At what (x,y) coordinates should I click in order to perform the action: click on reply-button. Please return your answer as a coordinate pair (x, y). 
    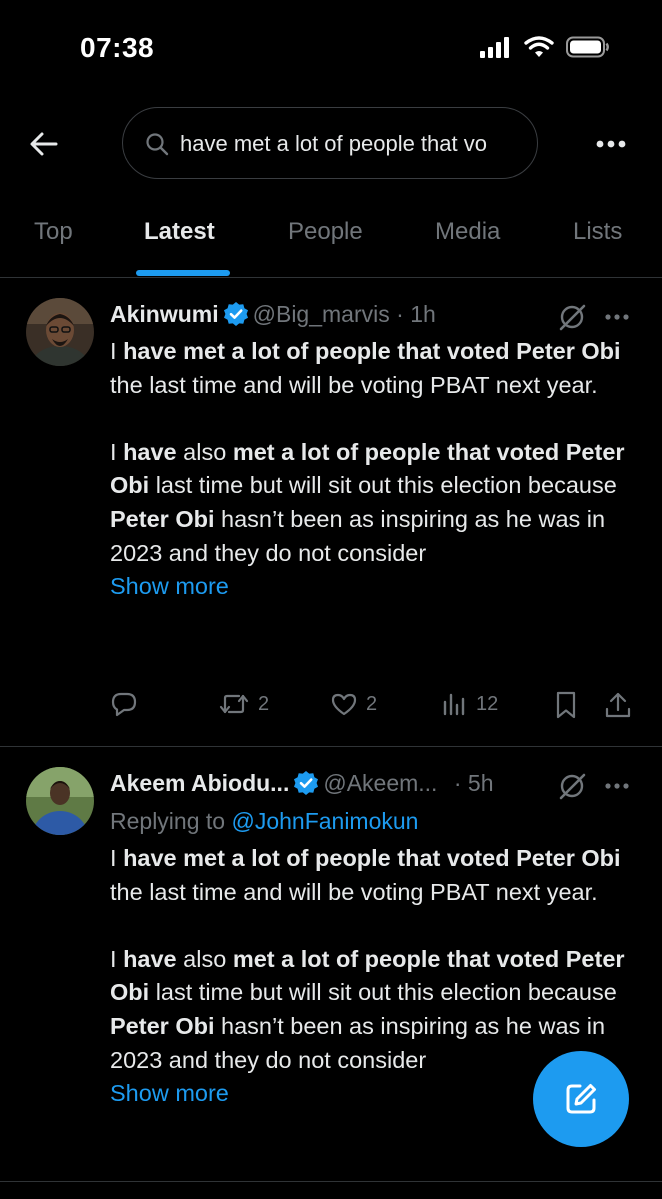
    Looking at the image, I should click on (124, 704).